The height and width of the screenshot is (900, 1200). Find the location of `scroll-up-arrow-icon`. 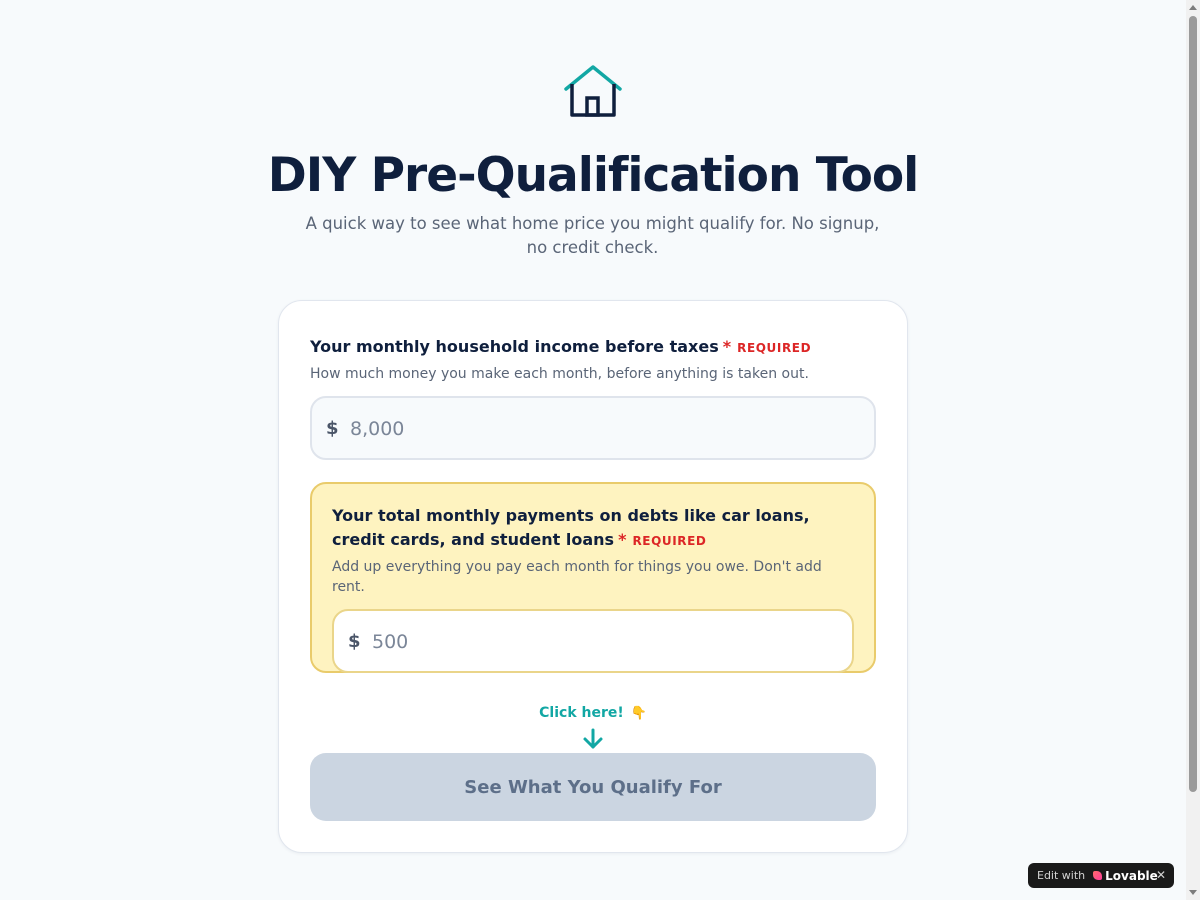

scroll-up-arrow-icon is located at coordinates (1193, 7).